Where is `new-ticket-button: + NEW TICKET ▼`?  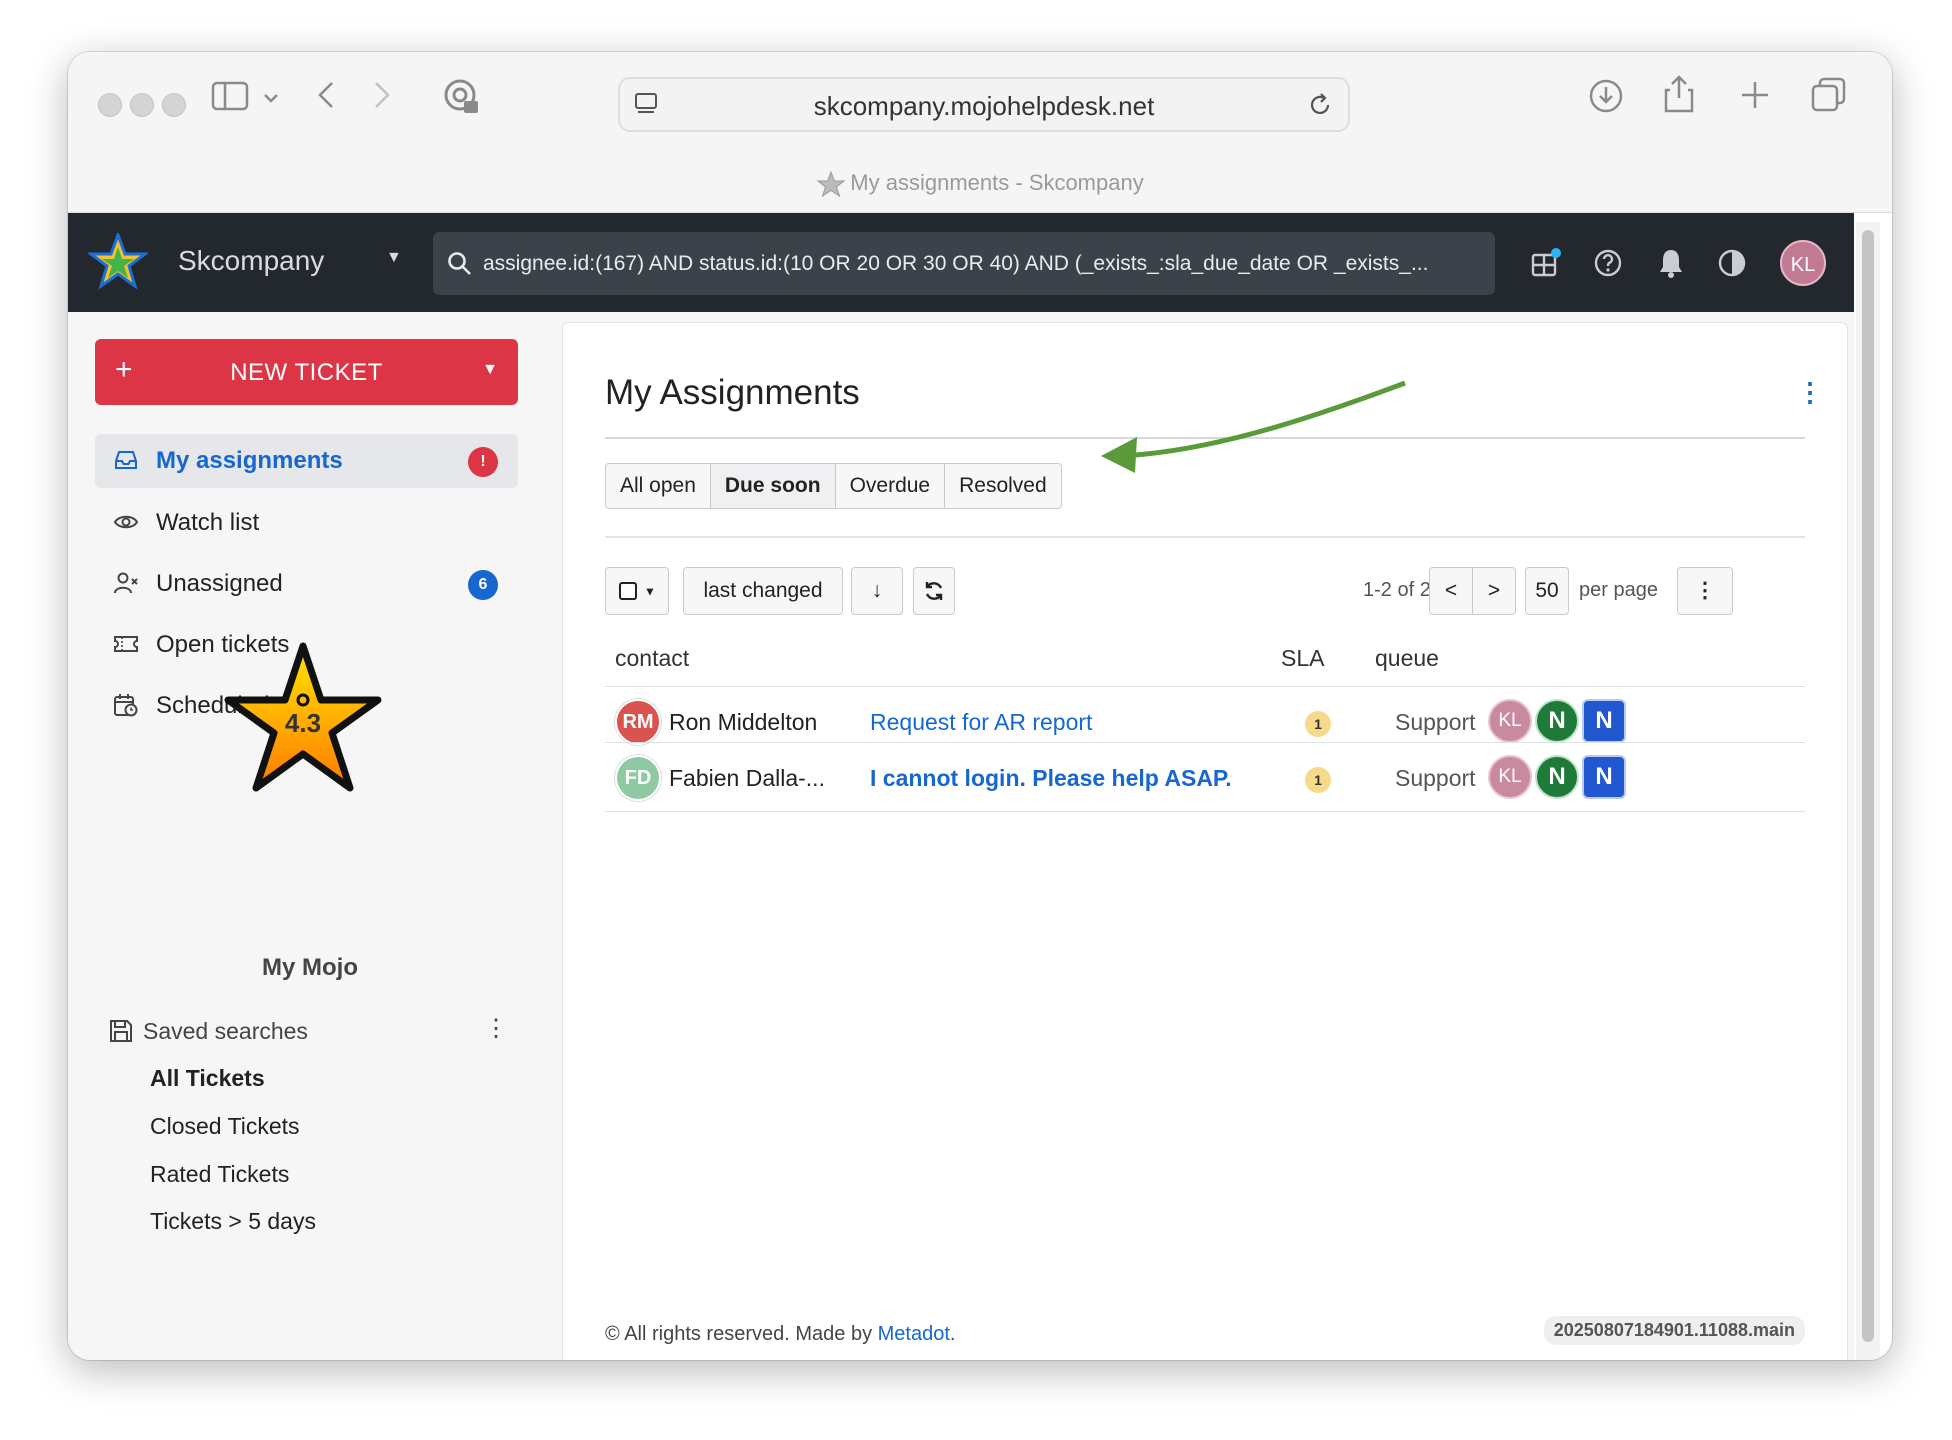
new-ticket-button: + NEW TICKET ▼ is located at coordinates (306, 372).